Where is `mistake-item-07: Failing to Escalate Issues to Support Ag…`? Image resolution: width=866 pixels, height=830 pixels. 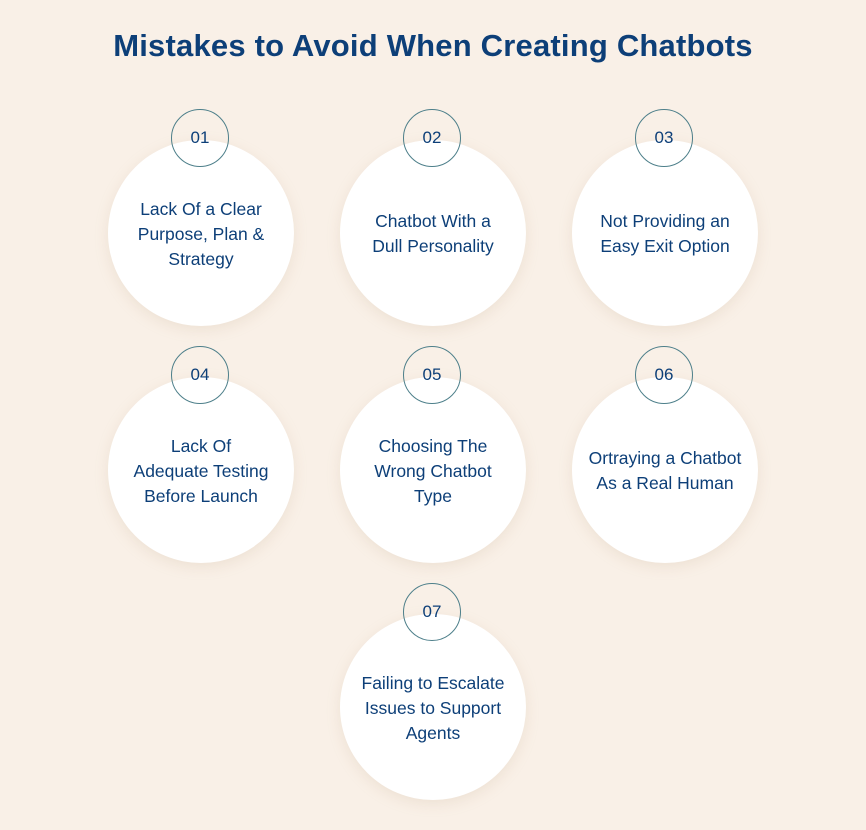 mistake-item-07: Failing to Escalate Issues to Support Ag… is located at coordinates (433, 691).